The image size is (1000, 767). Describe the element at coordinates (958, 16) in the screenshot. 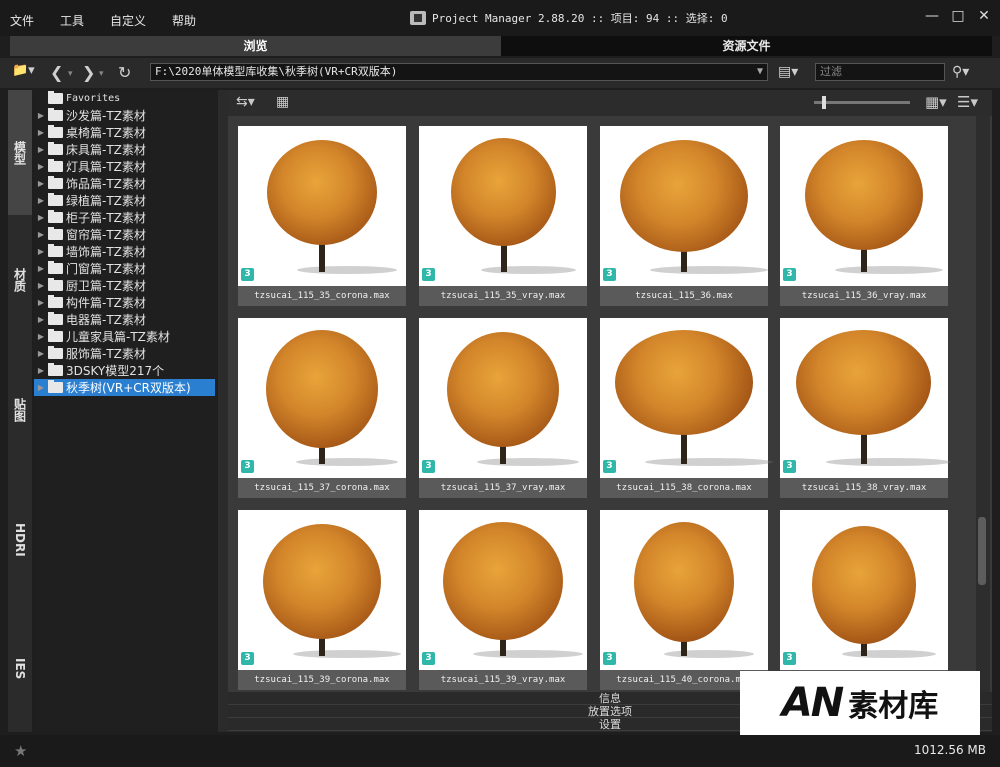

I see `maximize-icon: □` at that location.